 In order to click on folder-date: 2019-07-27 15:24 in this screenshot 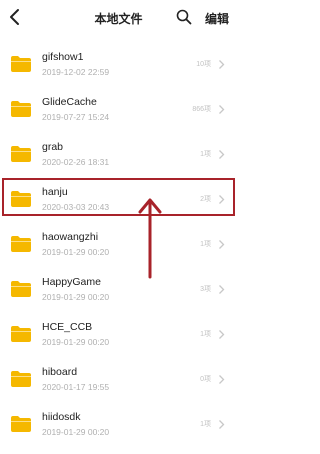, I will do `click(76, 117)`.